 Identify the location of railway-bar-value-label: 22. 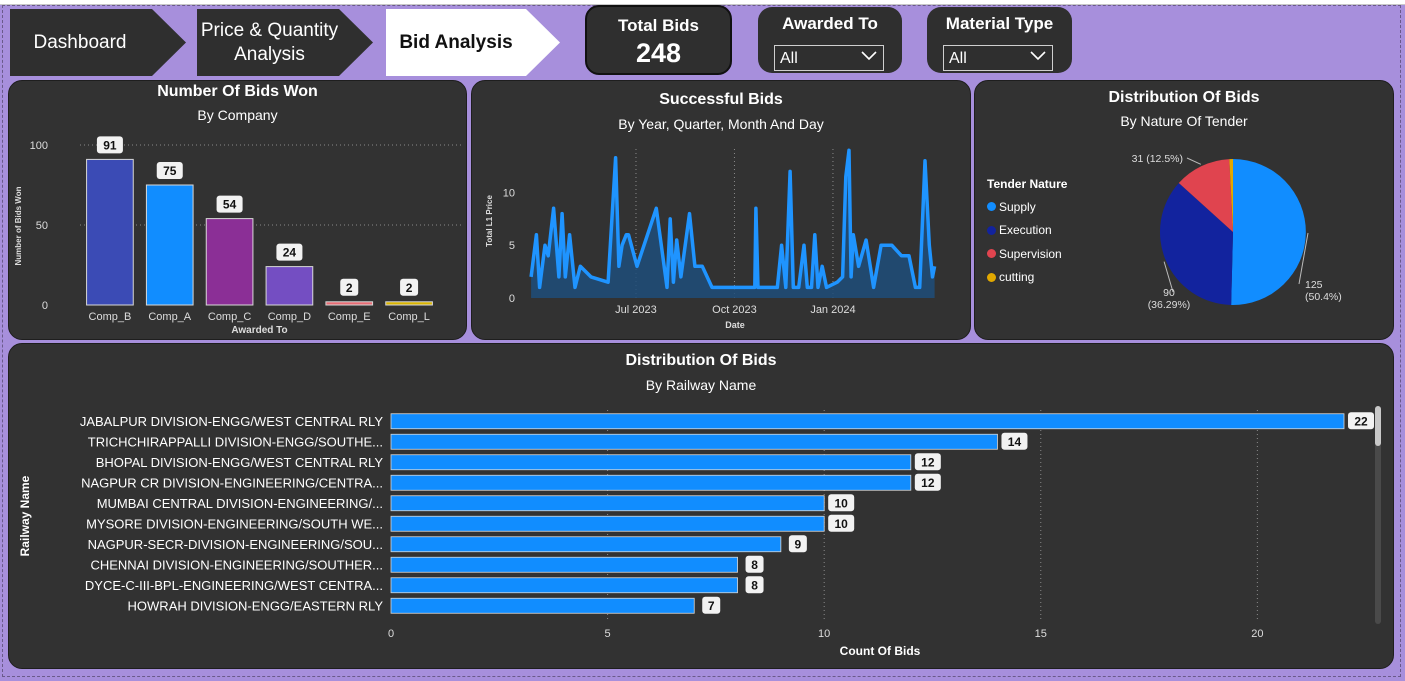
(1361, 421).